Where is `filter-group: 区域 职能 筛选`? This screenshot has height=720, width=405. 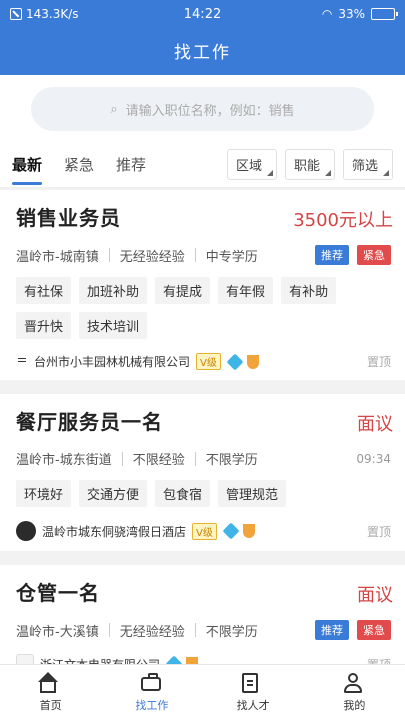 filter-group: 区域 职能 筛选 is located at coordinates (309, 164).